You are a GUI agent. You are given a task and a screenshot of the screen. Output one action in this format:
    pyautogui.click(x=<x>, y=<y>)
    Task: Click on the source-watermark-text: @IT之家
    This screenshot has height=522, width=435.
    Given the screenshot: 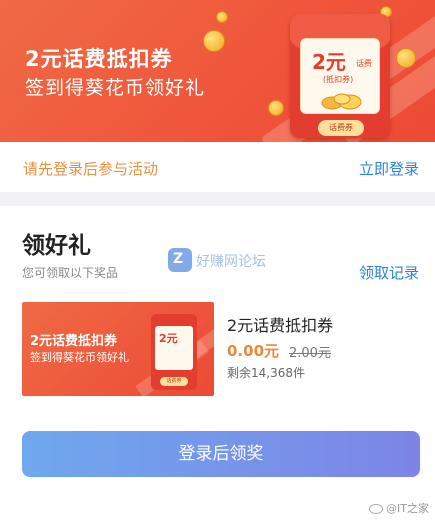 What is the action you would take?
    pyautogui.click(x=407, y=508)
    